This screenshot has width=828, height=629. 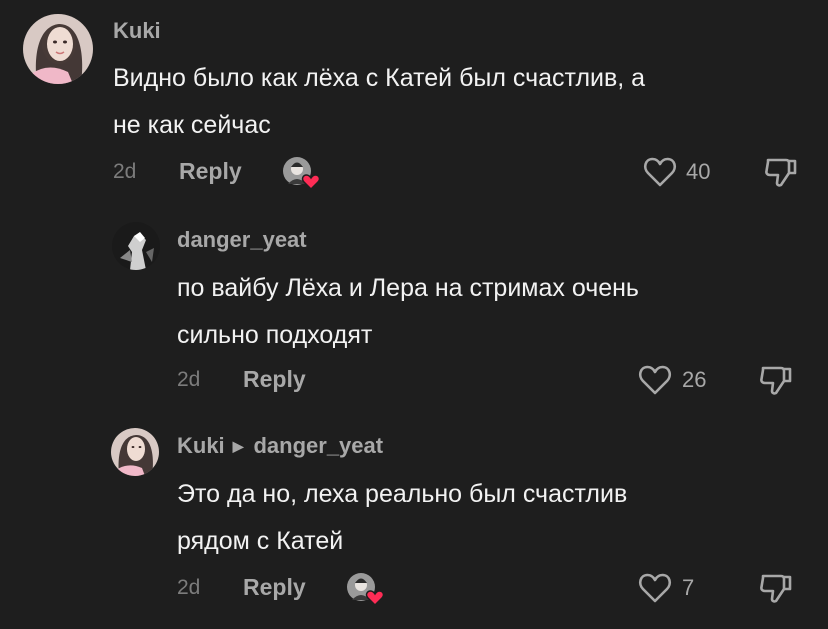 What do you see at coordinates (694, 379) in the screenshot?
I see `like-count: 26` at bounding box center [694, 379].